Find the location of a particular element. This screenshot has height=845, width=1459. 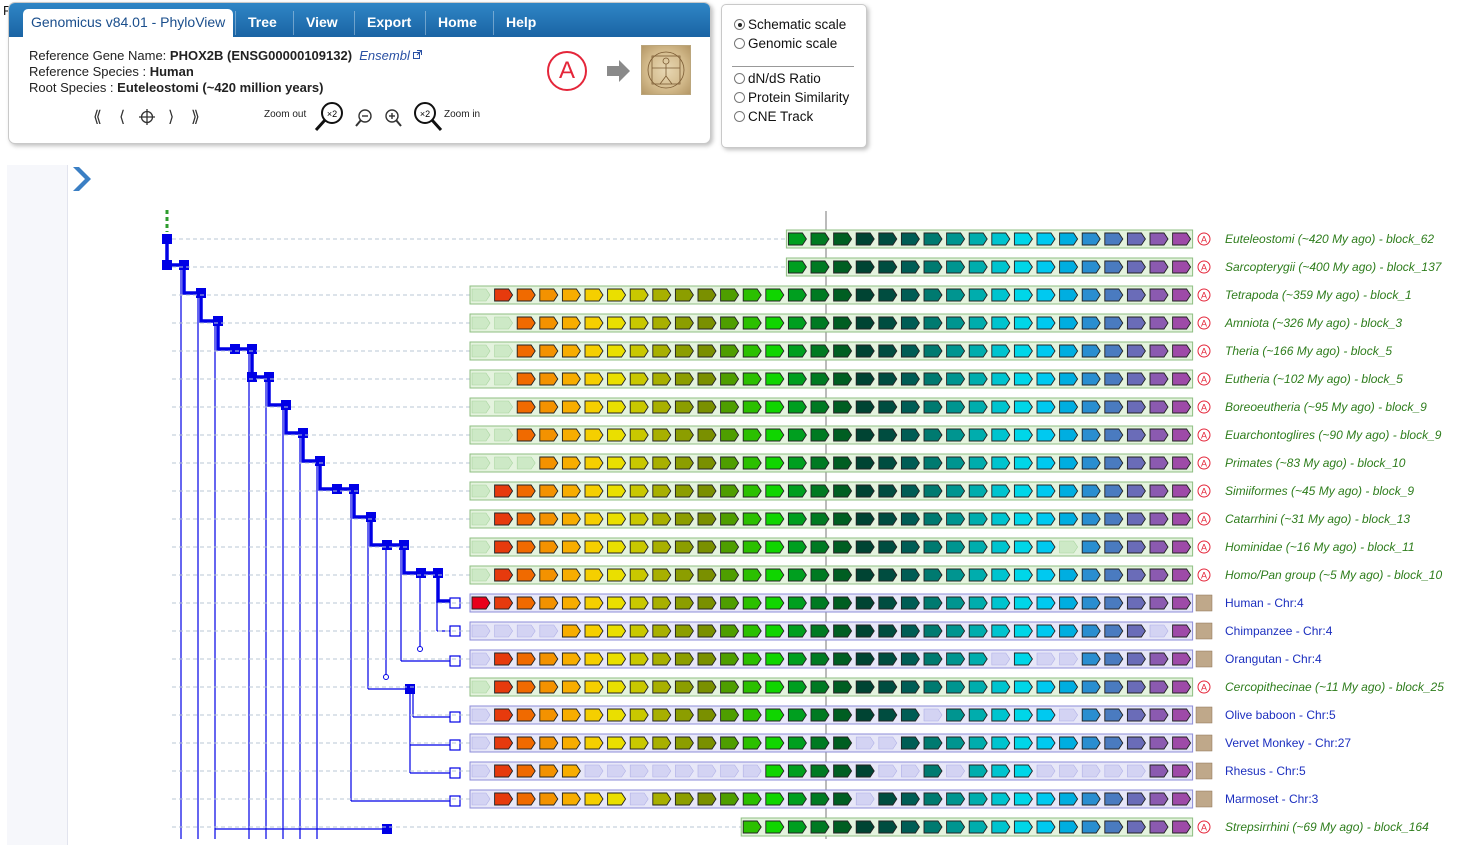

row-species-label: Strepsirrhini (~69 My ago) - block_164 is located at coordinates (1327, 827).